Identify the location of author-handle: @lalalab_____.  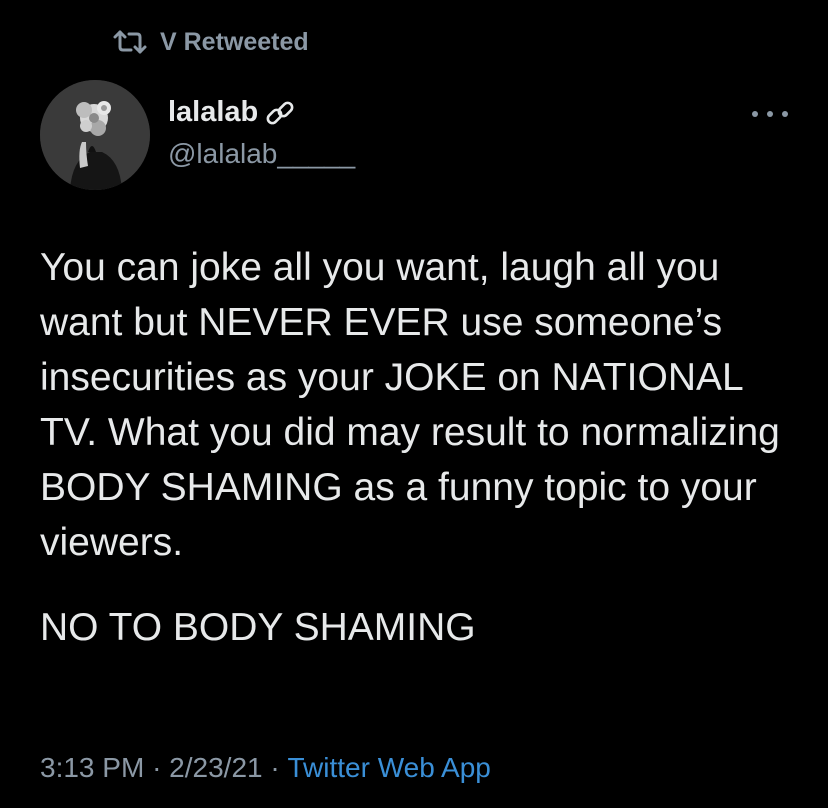
(261, 154).